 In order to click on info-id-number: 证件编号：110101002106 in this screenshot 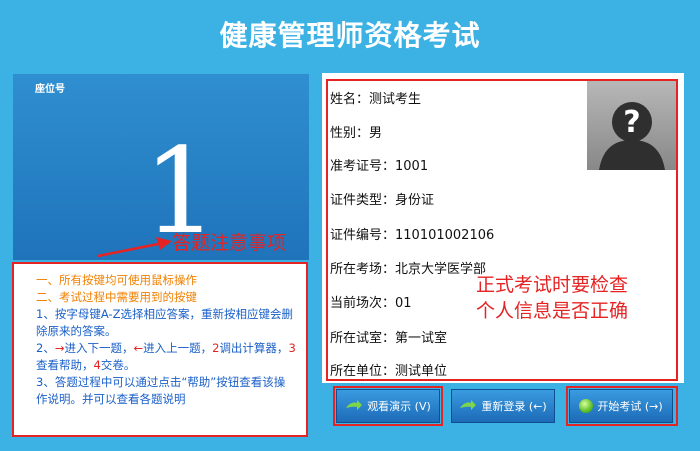, I will do `click(412, 235)`.